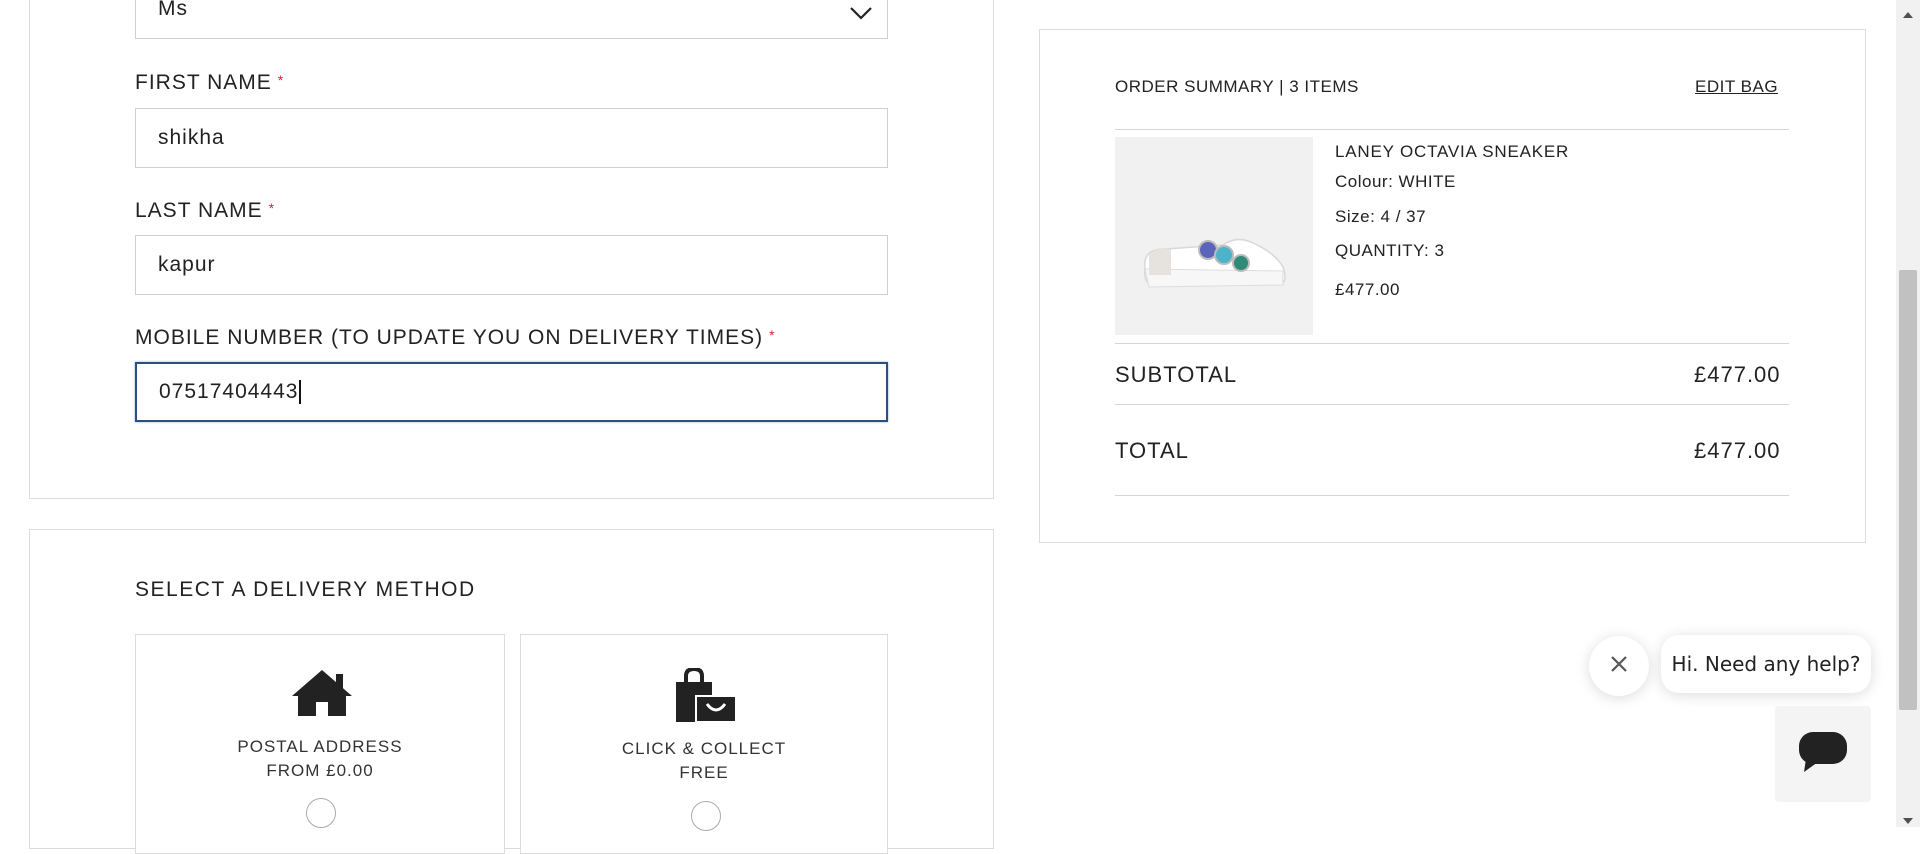  What do you see at coordinates (229, 391) in the screenshot?
I see `mobile-number-value: 07517404443` at bounding box center [229, 391].